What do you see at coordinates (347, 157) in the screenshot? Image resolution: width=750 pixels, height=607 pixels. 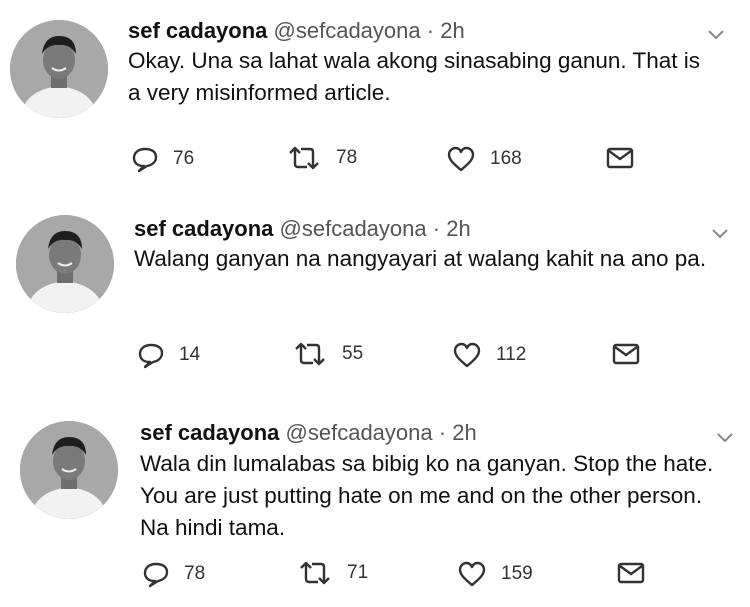 I see `retweet-count: 78` at bounding box center [347, 157].